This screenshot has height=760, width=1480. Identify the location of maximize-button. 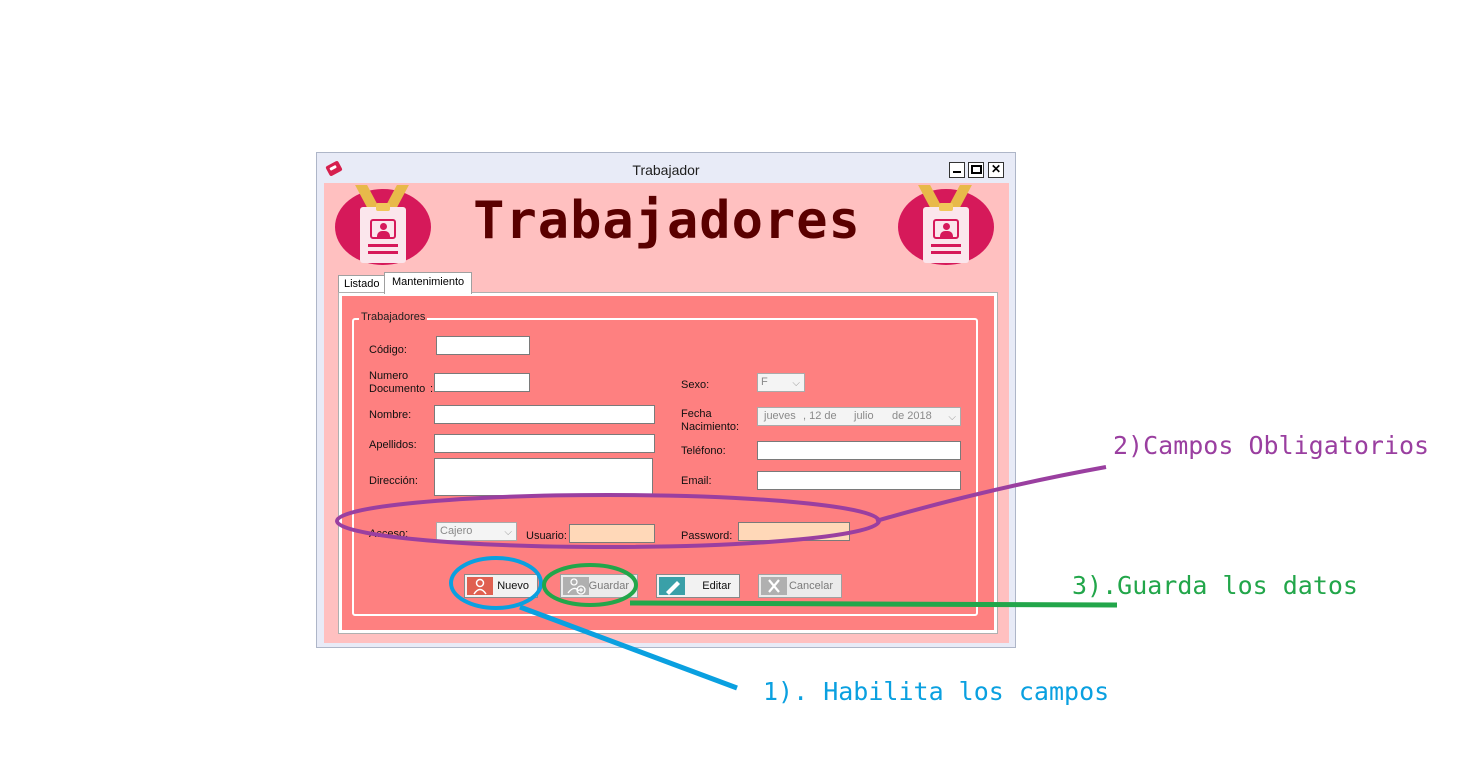
(976, 170).